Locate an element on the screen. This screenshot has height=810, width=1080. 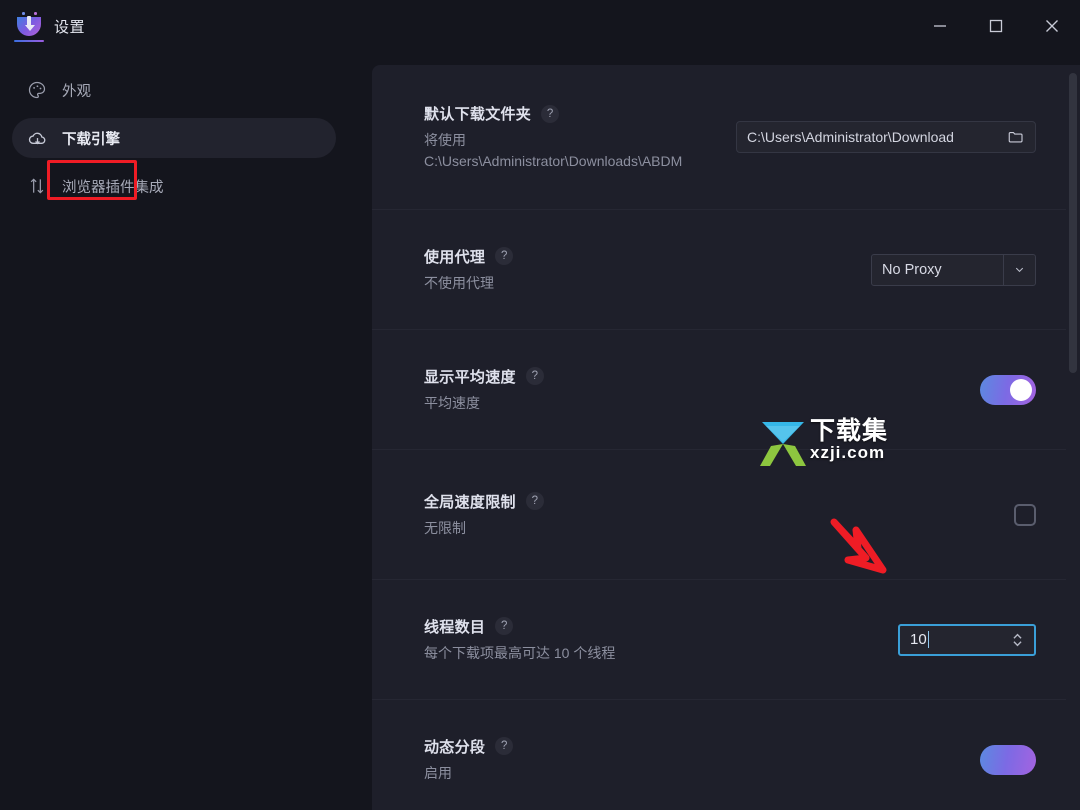
window-controls is located at coordinates (996, 26).